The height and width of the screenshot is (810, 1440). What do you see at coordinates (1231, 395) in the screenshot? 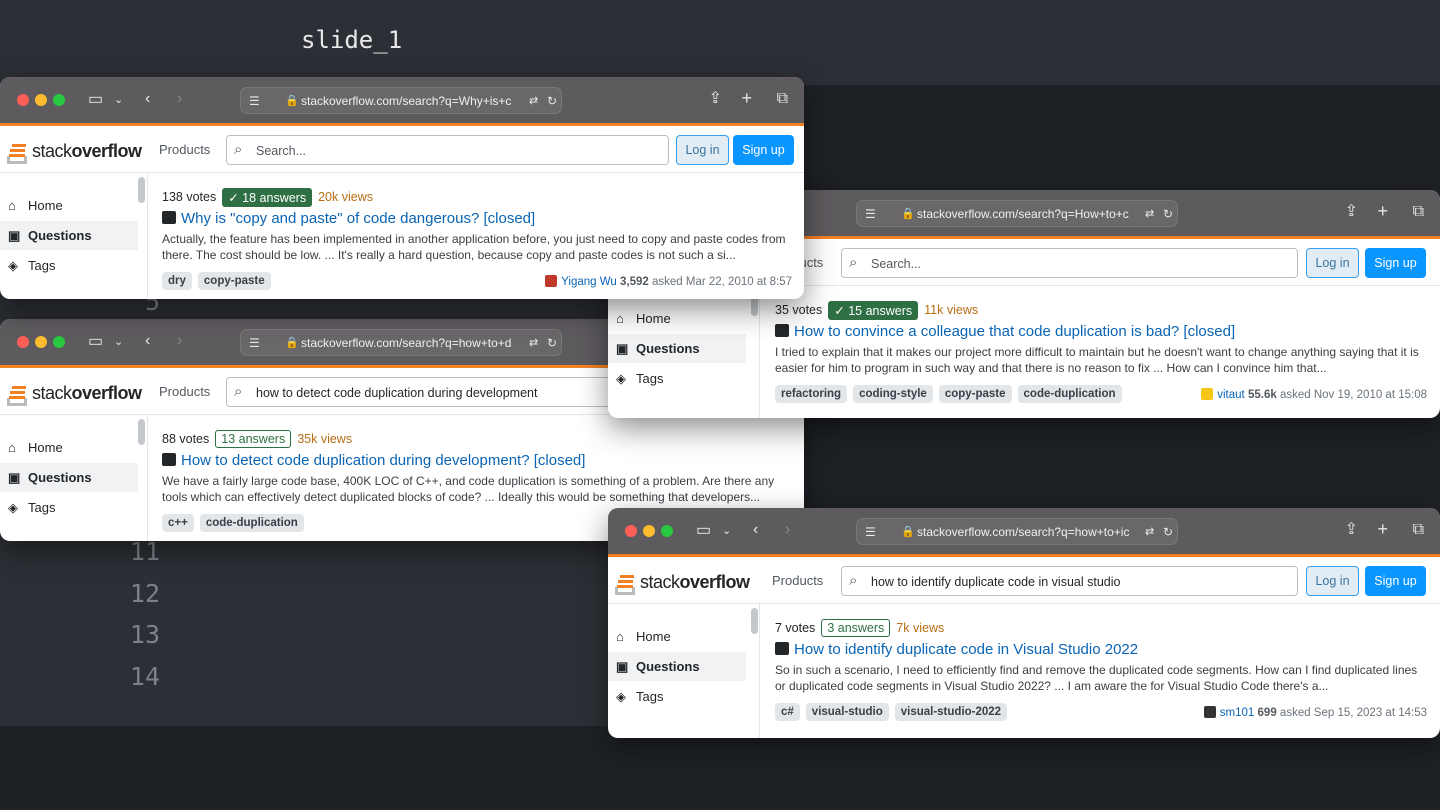
I see `user-name: vitaut` at bounding box center [1231, 395].